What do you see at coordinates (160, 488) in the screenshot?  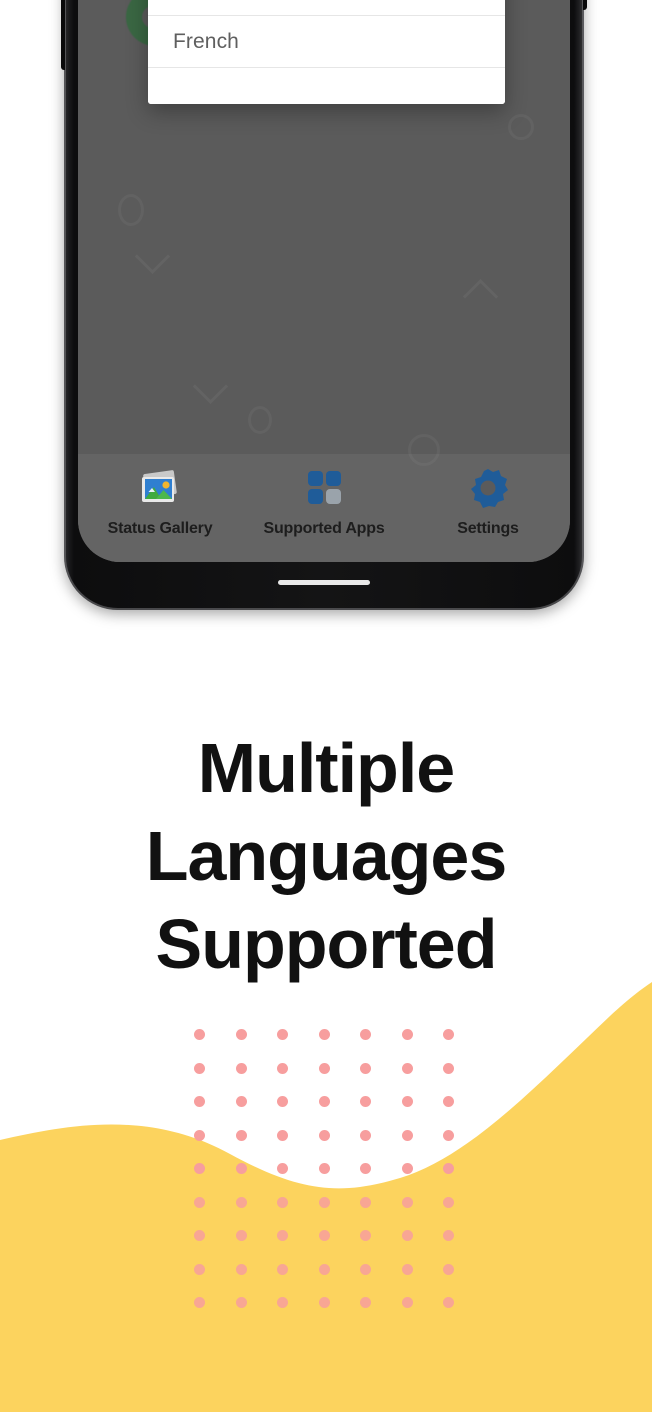 I see `photo-stack-icon` at bounding box center [160, 488].